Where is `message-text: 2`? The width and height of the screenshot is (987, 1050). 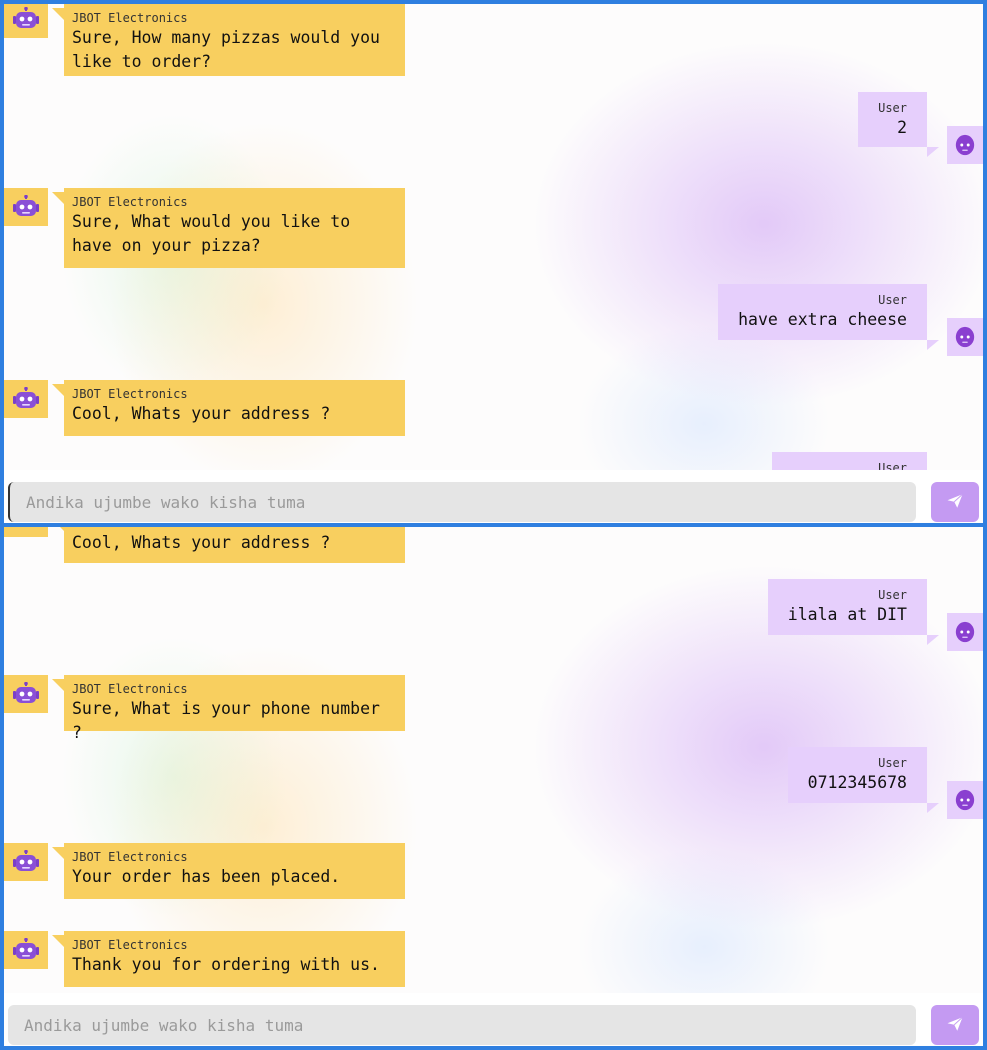
message-text: 2 is located at coordinates (902, 127).